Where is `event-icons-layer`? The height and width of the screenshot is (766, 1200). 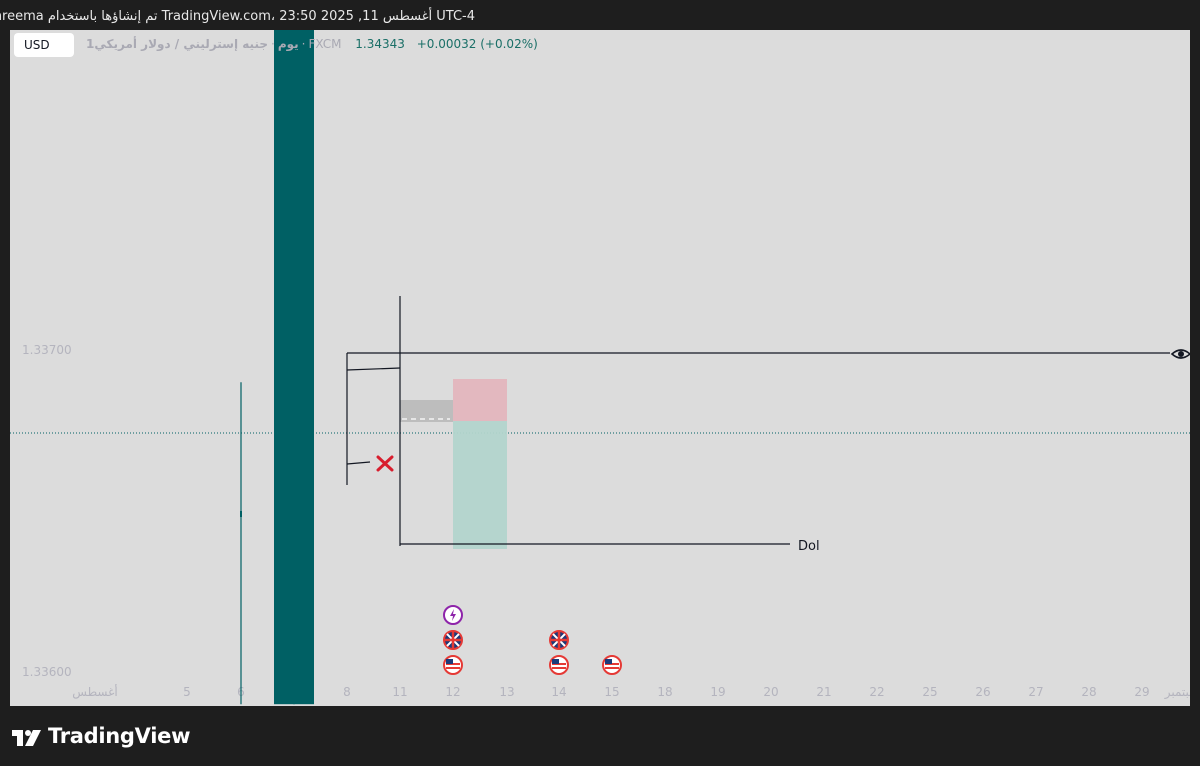 event-icons-layer is located at coordinates (532, 640).